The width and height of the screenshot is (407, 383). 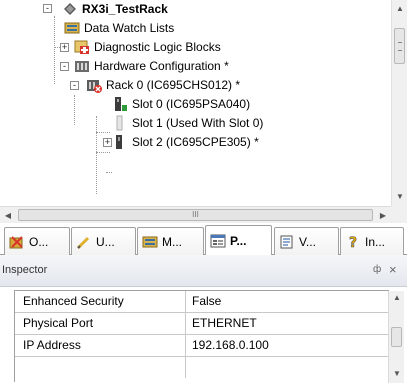 What do you see at coordinates (125, 9) in the screenshot?
I see `tree-item-label: RX3i_TestRack` at bounding box center [125, 9].